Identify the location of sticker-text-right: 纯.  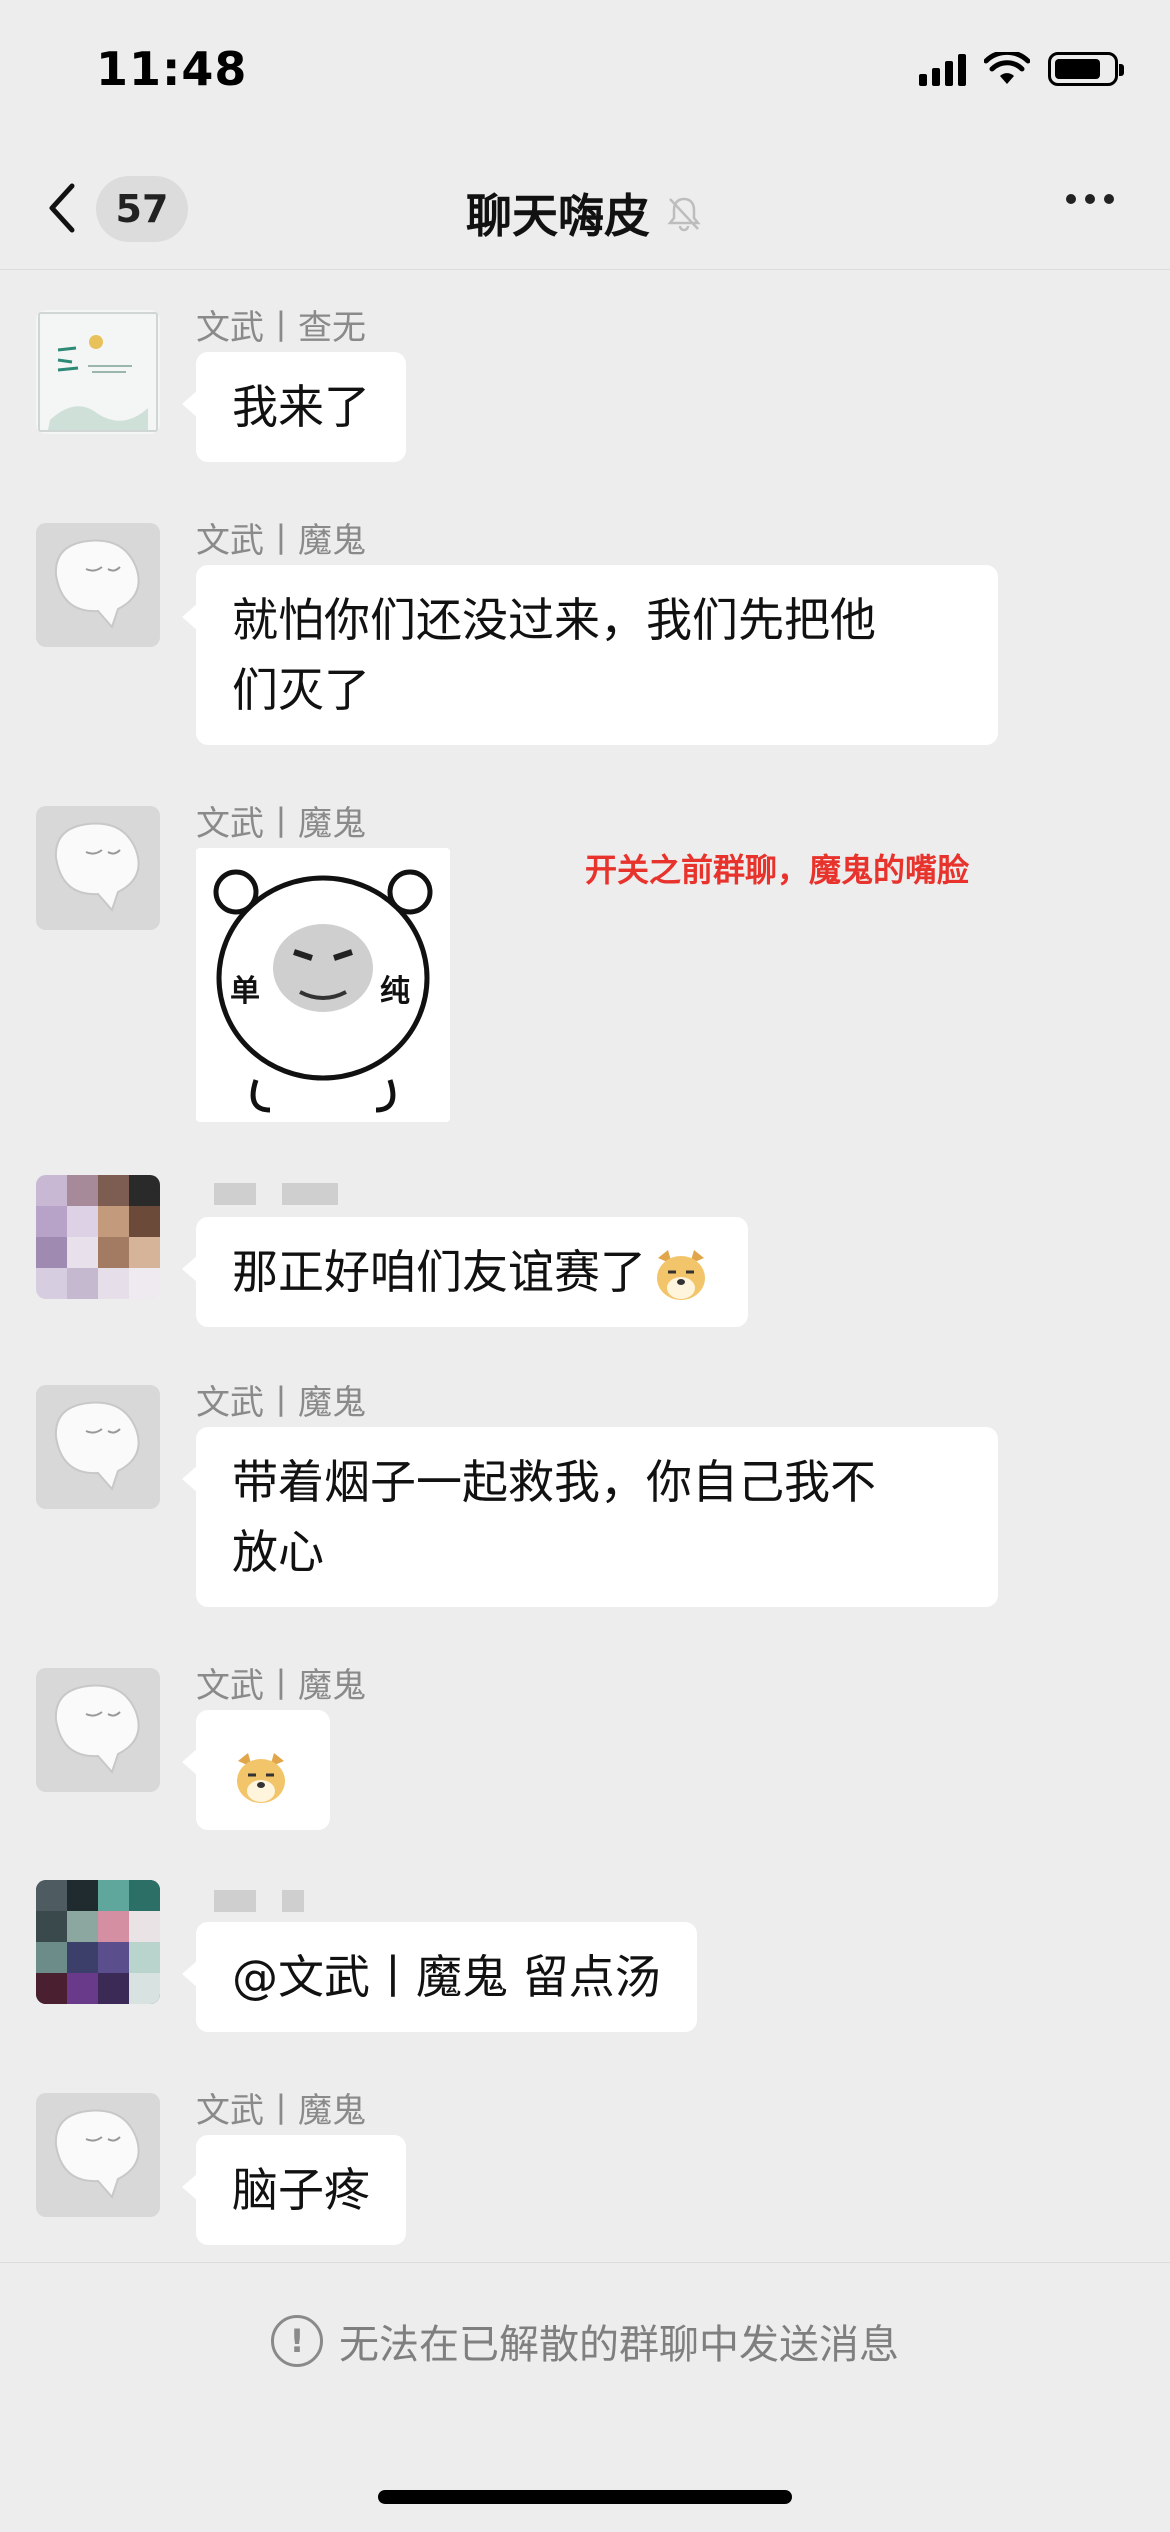
(395, 991).